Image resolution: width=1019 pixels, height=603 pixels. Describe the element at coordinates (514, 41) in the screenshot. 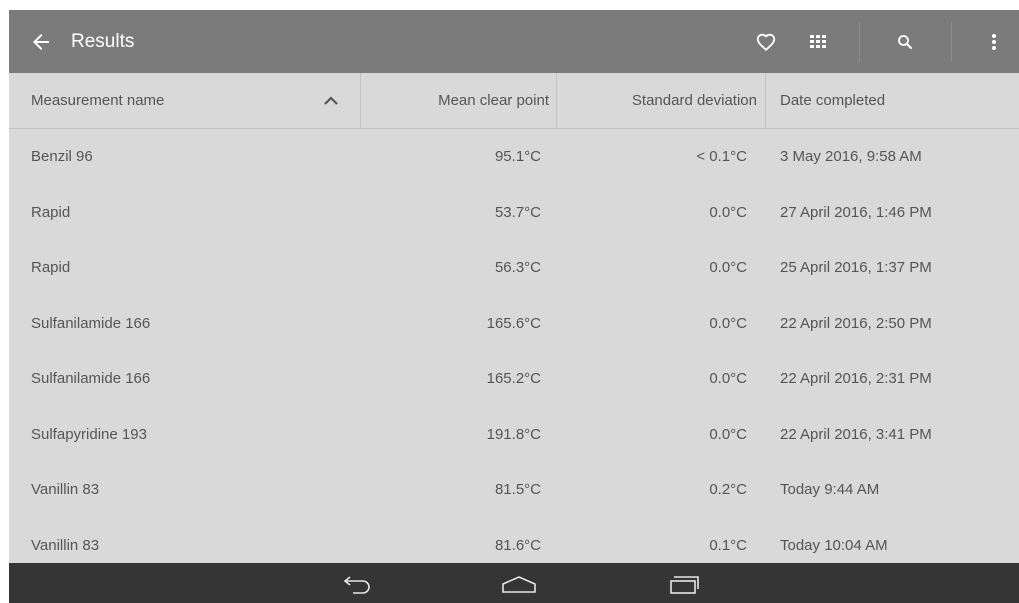

I see `app-bar: Results` at that location.